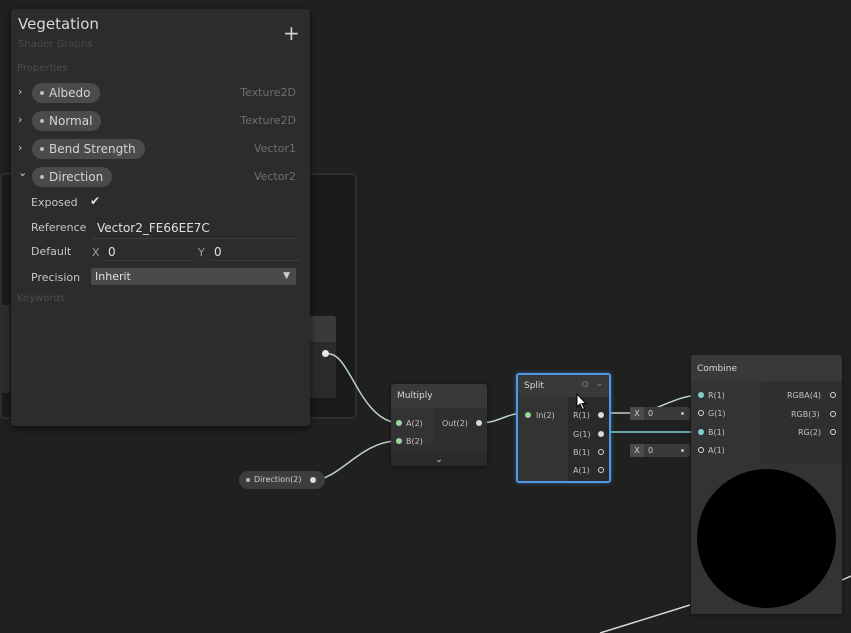 This screenshot has width=851, height=633. I want to click on multiply-collapse-button: ⌄, so click(439, 460).